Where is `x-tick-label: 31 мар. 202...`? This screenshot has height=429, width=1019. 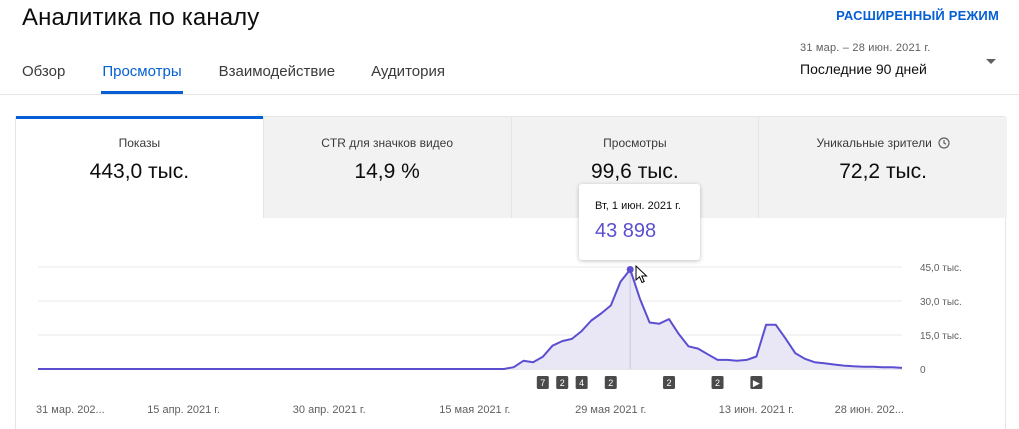
x-tick-label: 31 мар. 202... is located at coordinates (70, 410).